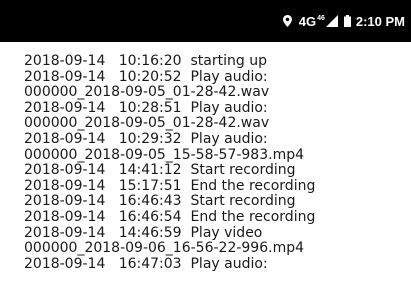  I want to click on network-superscript: 46, so click(321, 18).